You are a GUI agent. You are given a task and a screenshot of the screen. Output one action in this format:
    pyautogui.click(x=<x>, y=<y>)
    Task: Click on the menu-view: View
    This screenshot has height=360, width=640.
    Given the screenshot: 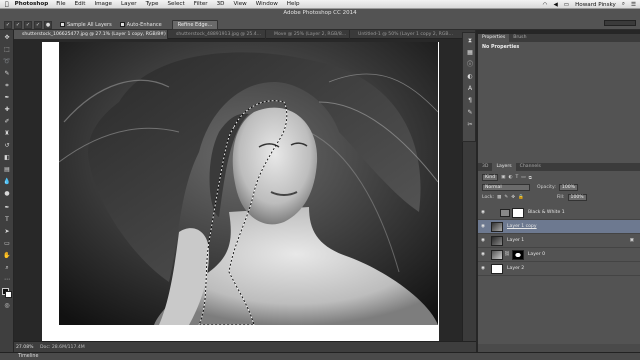 What is the action you would take?
    pyautogui.click(x=239, y=4)
    